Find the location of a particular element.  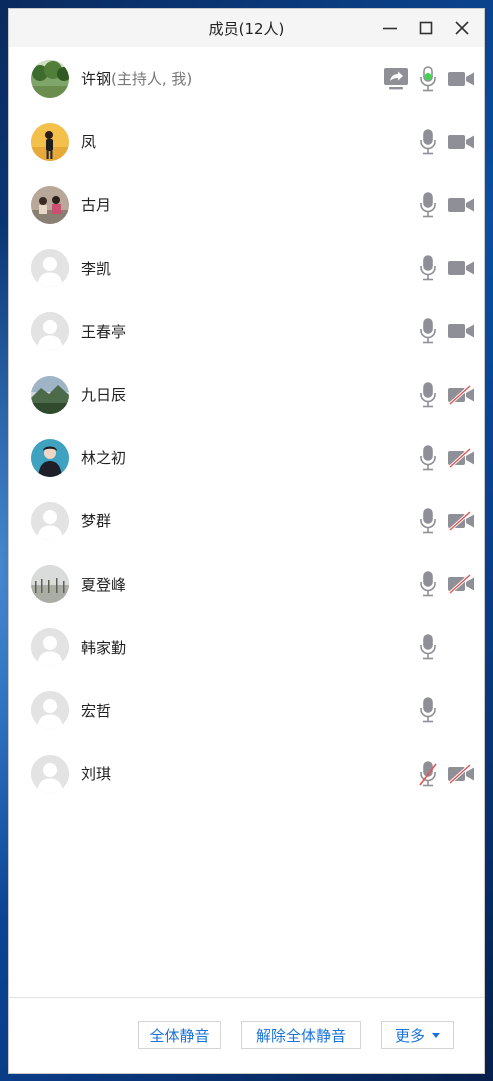

close-icon is located at coordinates (462, 28).